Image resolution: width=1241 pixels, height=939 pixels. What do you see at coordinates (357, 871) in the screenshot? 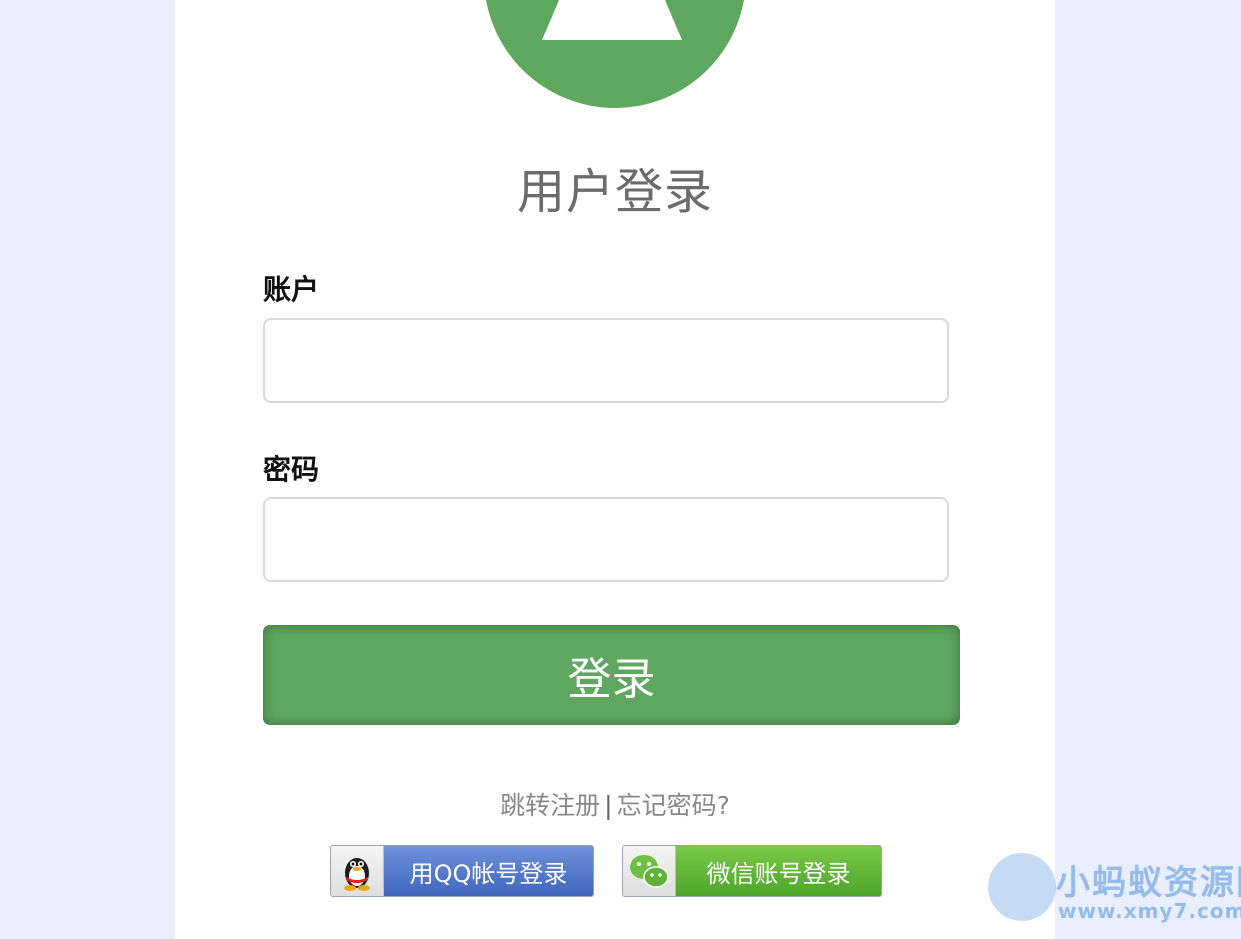
I see `qq-penguin-icon` at bounding box center [357, 871].